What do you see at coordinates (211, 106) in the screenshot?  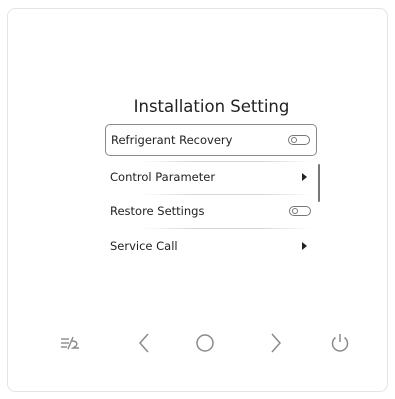 I see `screen-title: Installation Setting` at bounding box center [211, 106].